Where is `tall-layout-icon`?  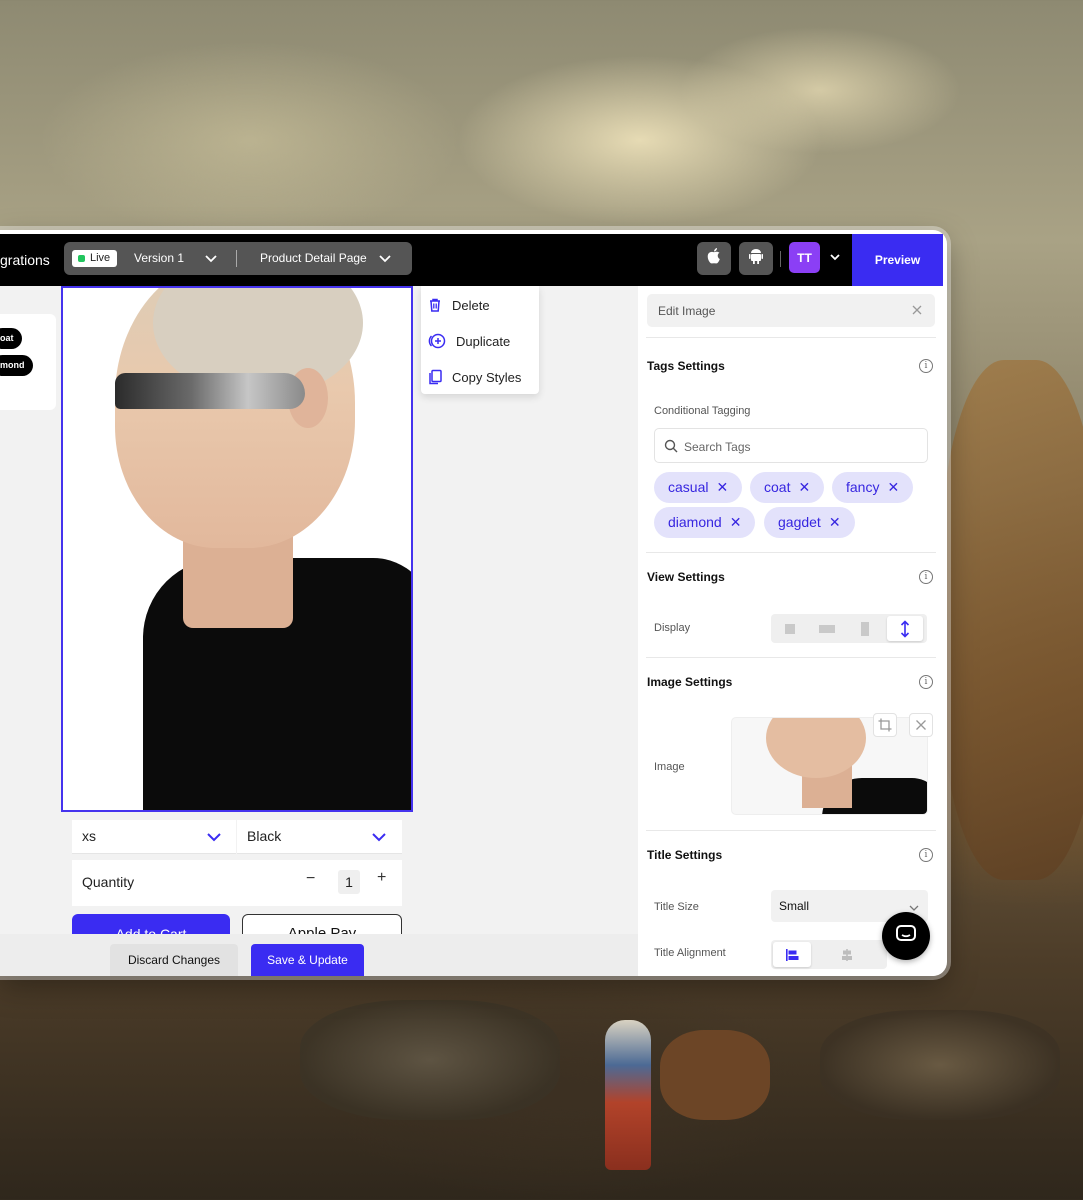
tall-layout-icon is located at coordinates (865, 628).